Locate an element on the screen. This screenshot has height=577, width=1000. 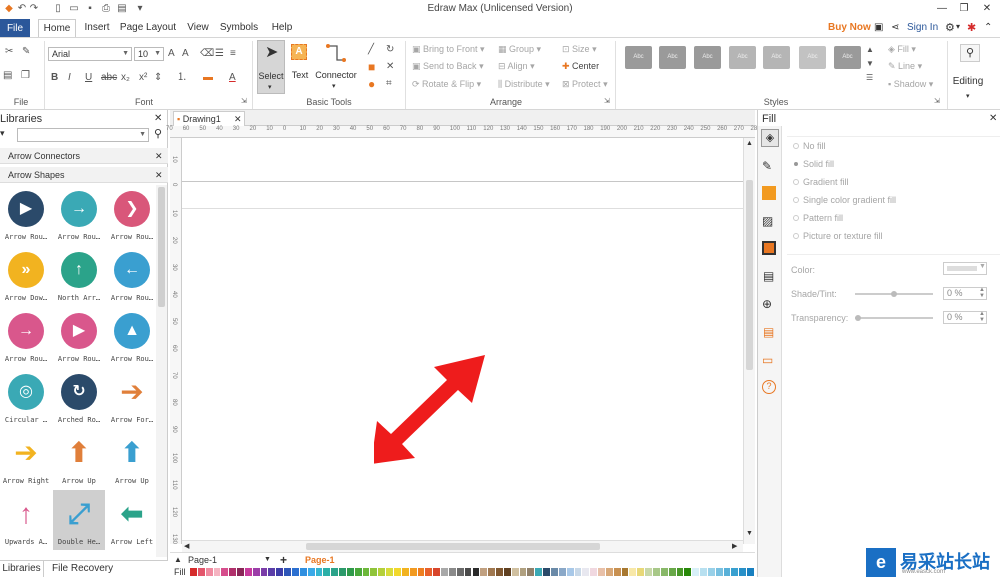
fill-option-pattern-fill: Pattern fill is located at coordinates (818, 218).